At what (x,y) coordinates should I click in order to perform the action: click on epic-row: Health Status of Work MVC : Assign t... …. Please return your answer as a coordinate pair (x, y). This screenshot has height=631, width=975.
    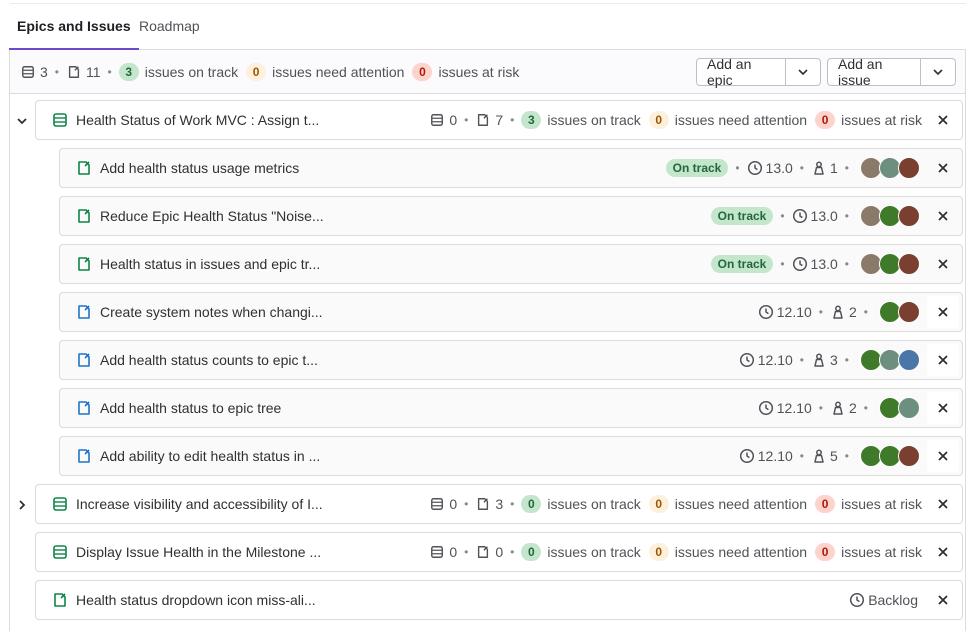
    Looking at the image, I should click on (499, 120).